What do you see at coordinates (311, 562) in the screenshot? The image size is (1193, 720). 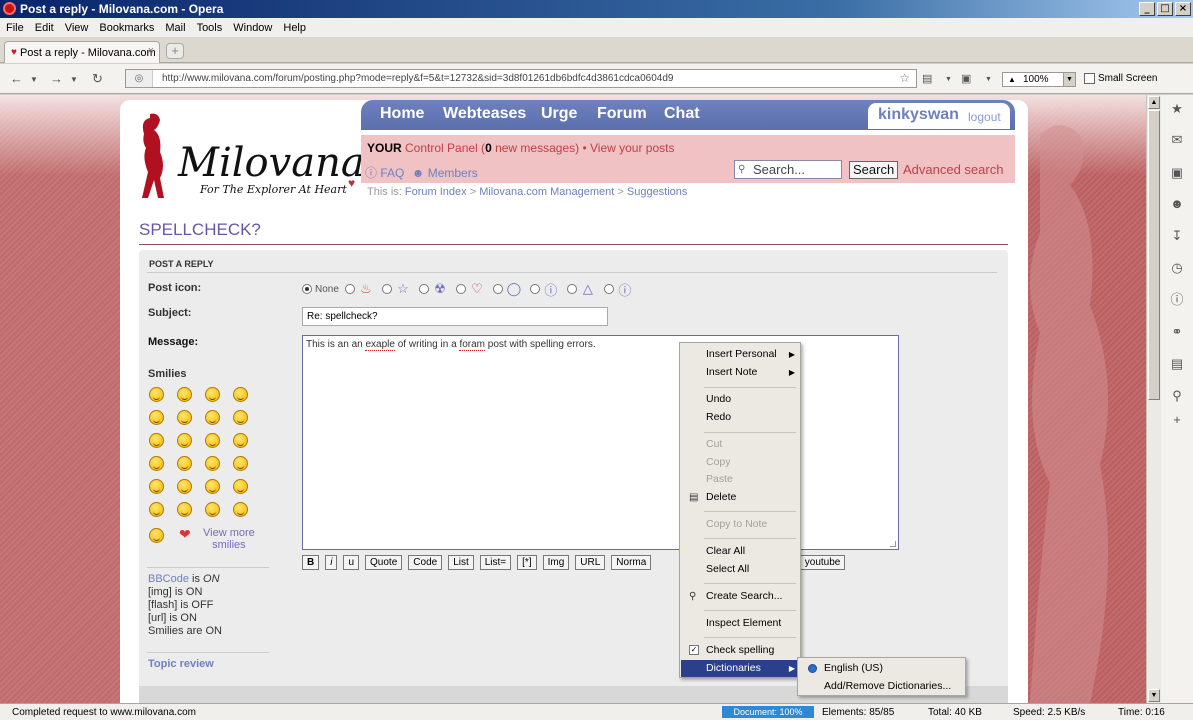 I see `bold-button: B` at bounding box center [311, 562].